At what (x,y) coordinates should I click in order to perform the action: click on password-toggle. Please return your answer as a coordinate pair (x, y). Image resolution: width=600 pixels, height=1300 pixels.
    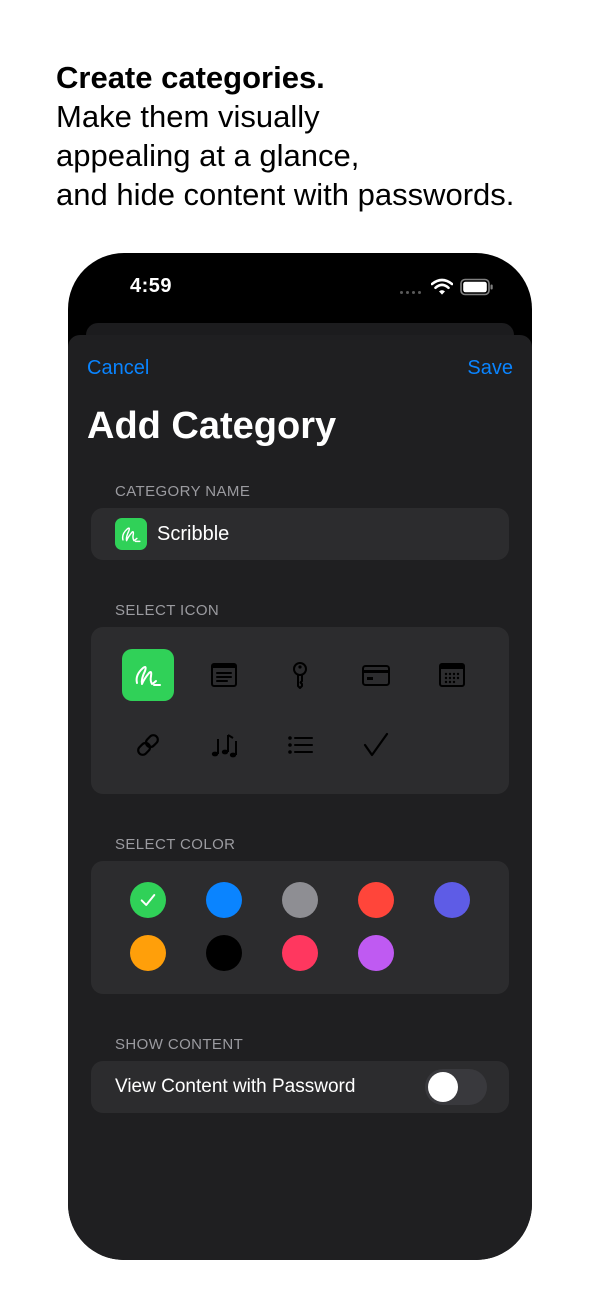
    Looking at the image, I should click on (456, 1087).